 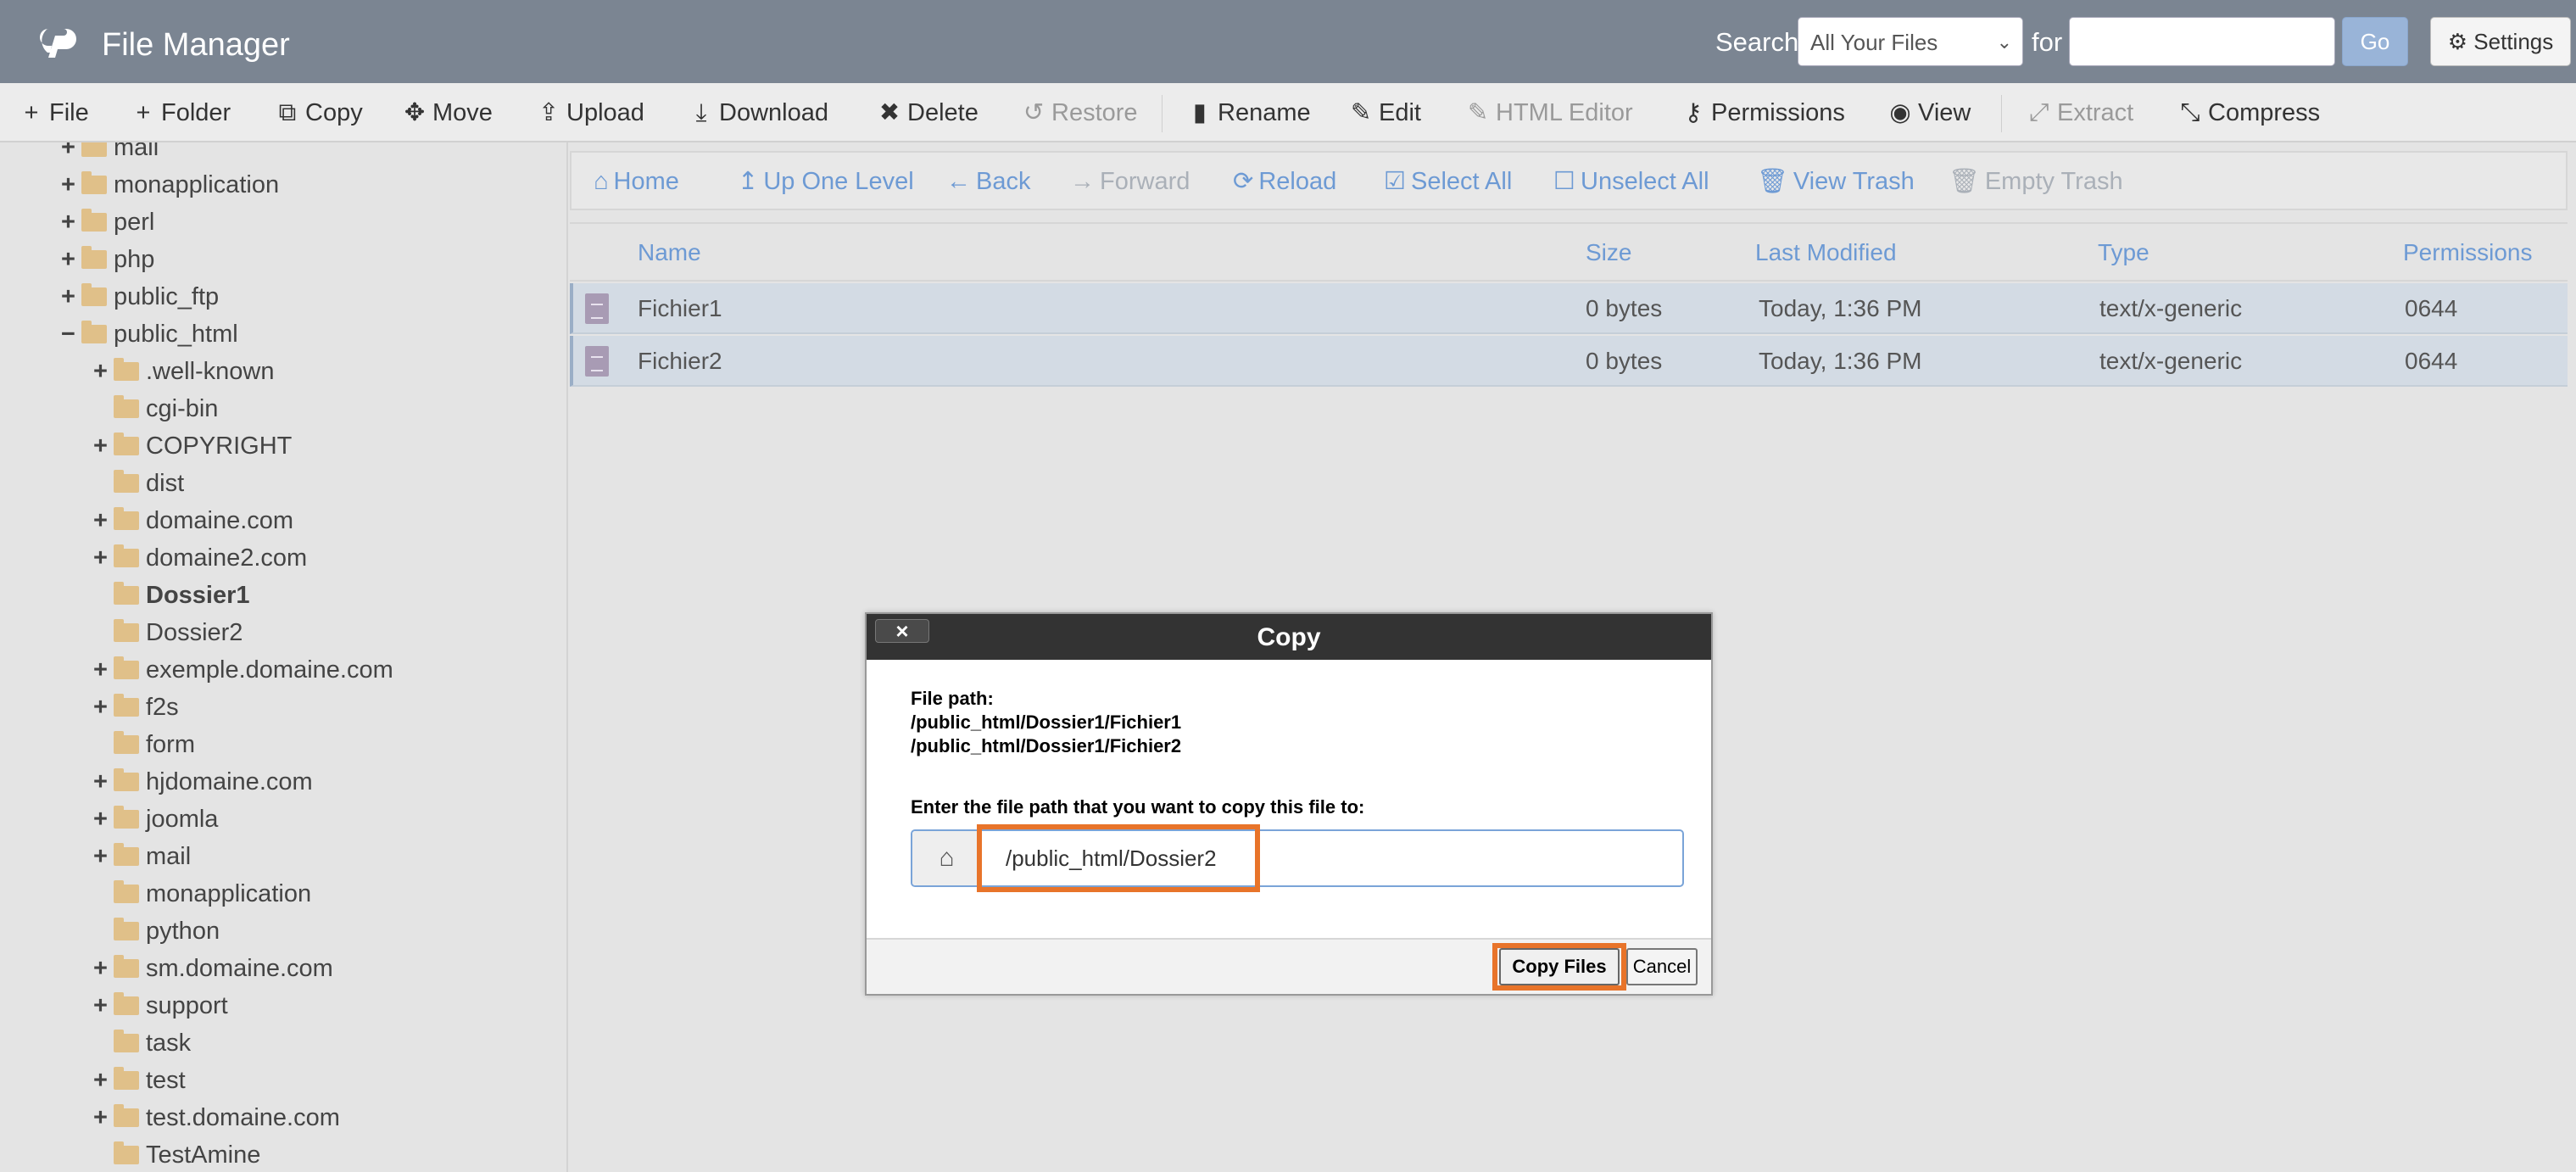 What do you see at coordinates (1079, 112) in the screenshot?
I see `restore-button: ↺ Restore` at bounding box center [1079, 112].